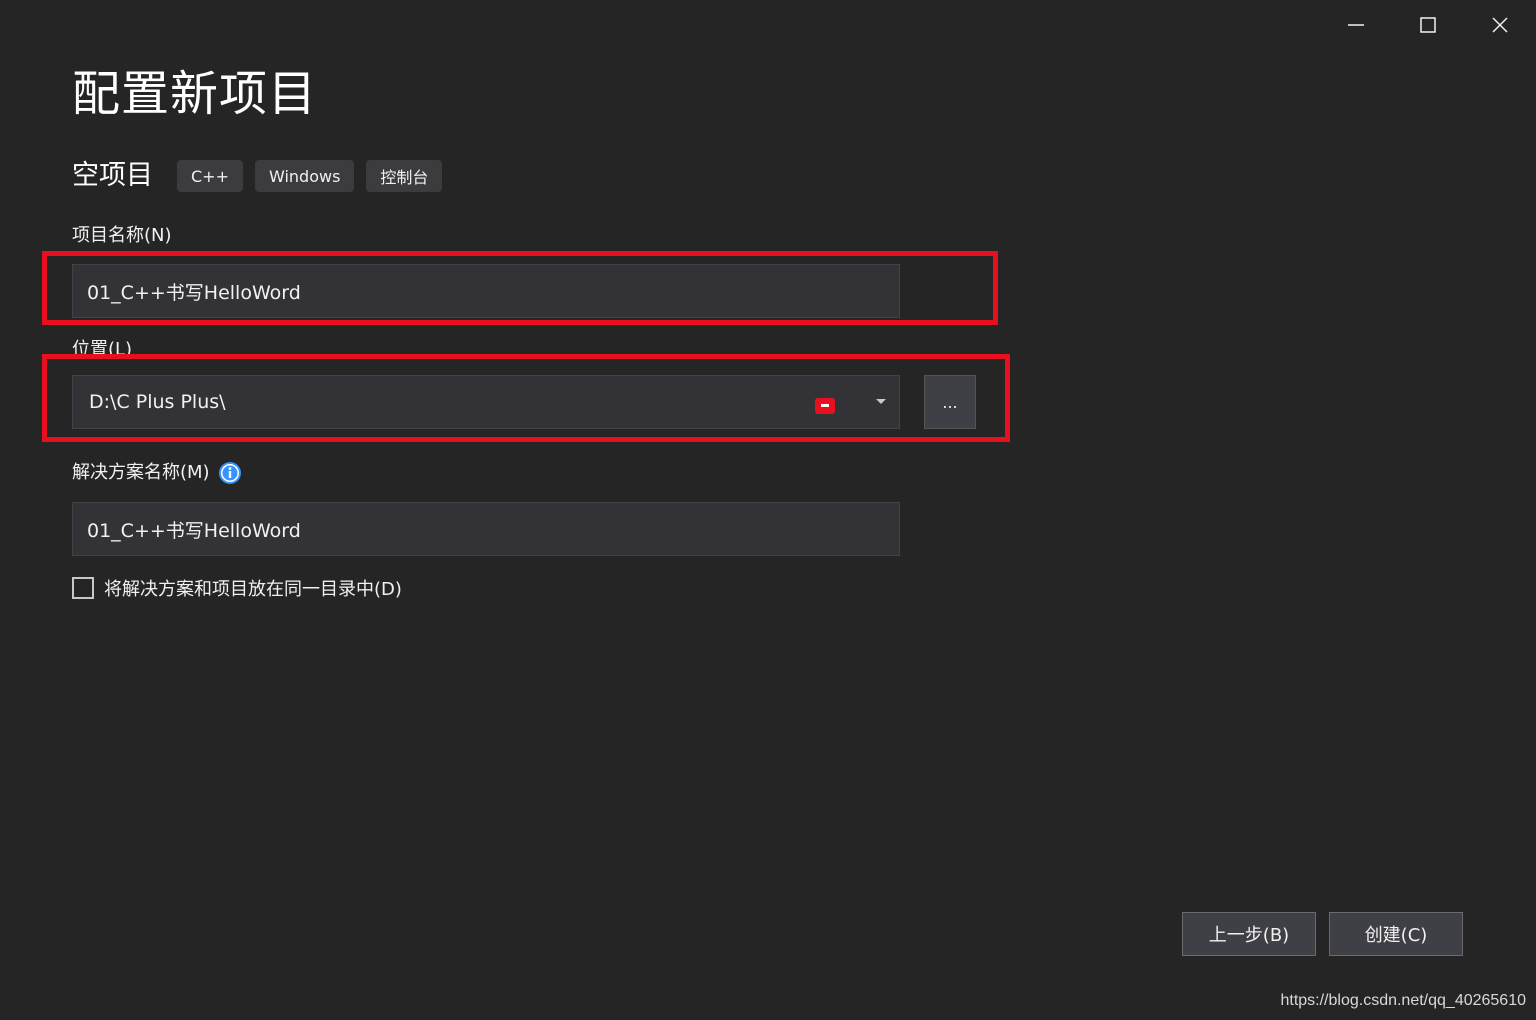  Describe the element at coordinates (141, 472) in the screenshot. I see `solution-name-label: 解决方案名称(M)` at that location.